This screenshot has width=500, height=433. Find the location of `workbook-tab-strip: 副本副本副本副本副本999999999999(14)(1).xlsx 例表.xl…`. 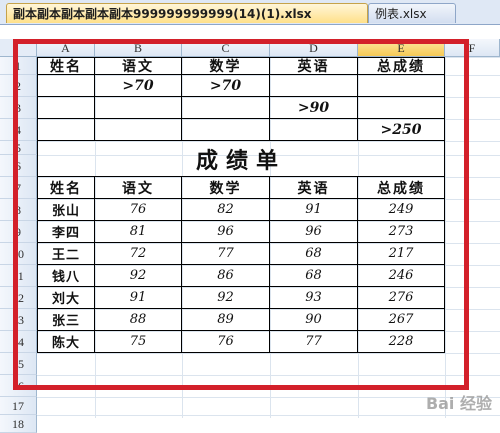

workbook-tab-strip: 副本副本副本副本副本999999999999(14)(1).xlsx 例表.xl… is located at coordinates (250, 12).